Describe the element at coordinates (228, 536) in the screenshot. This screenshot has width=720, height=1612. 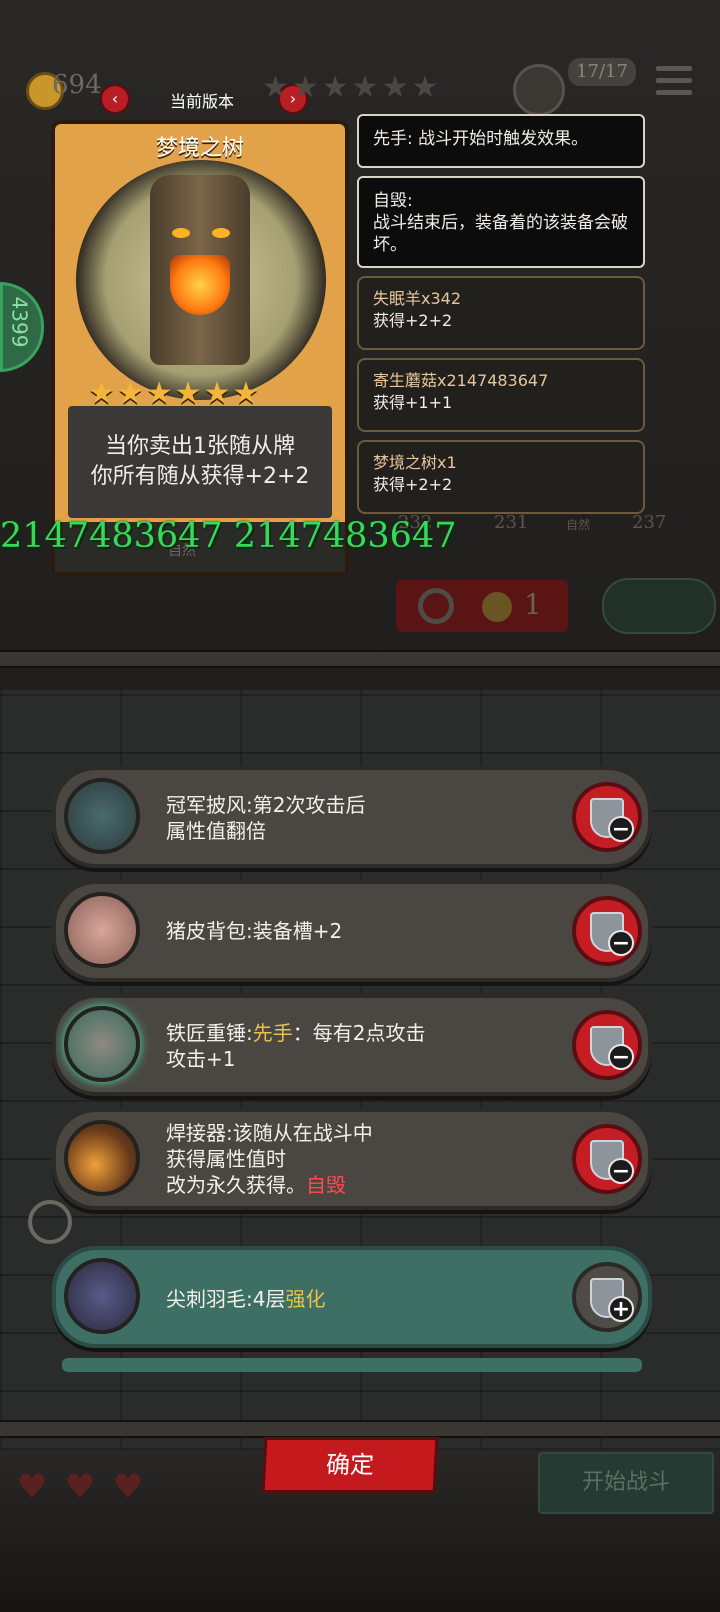
I see `card-stats: 2147483647 2147483647` at that location.